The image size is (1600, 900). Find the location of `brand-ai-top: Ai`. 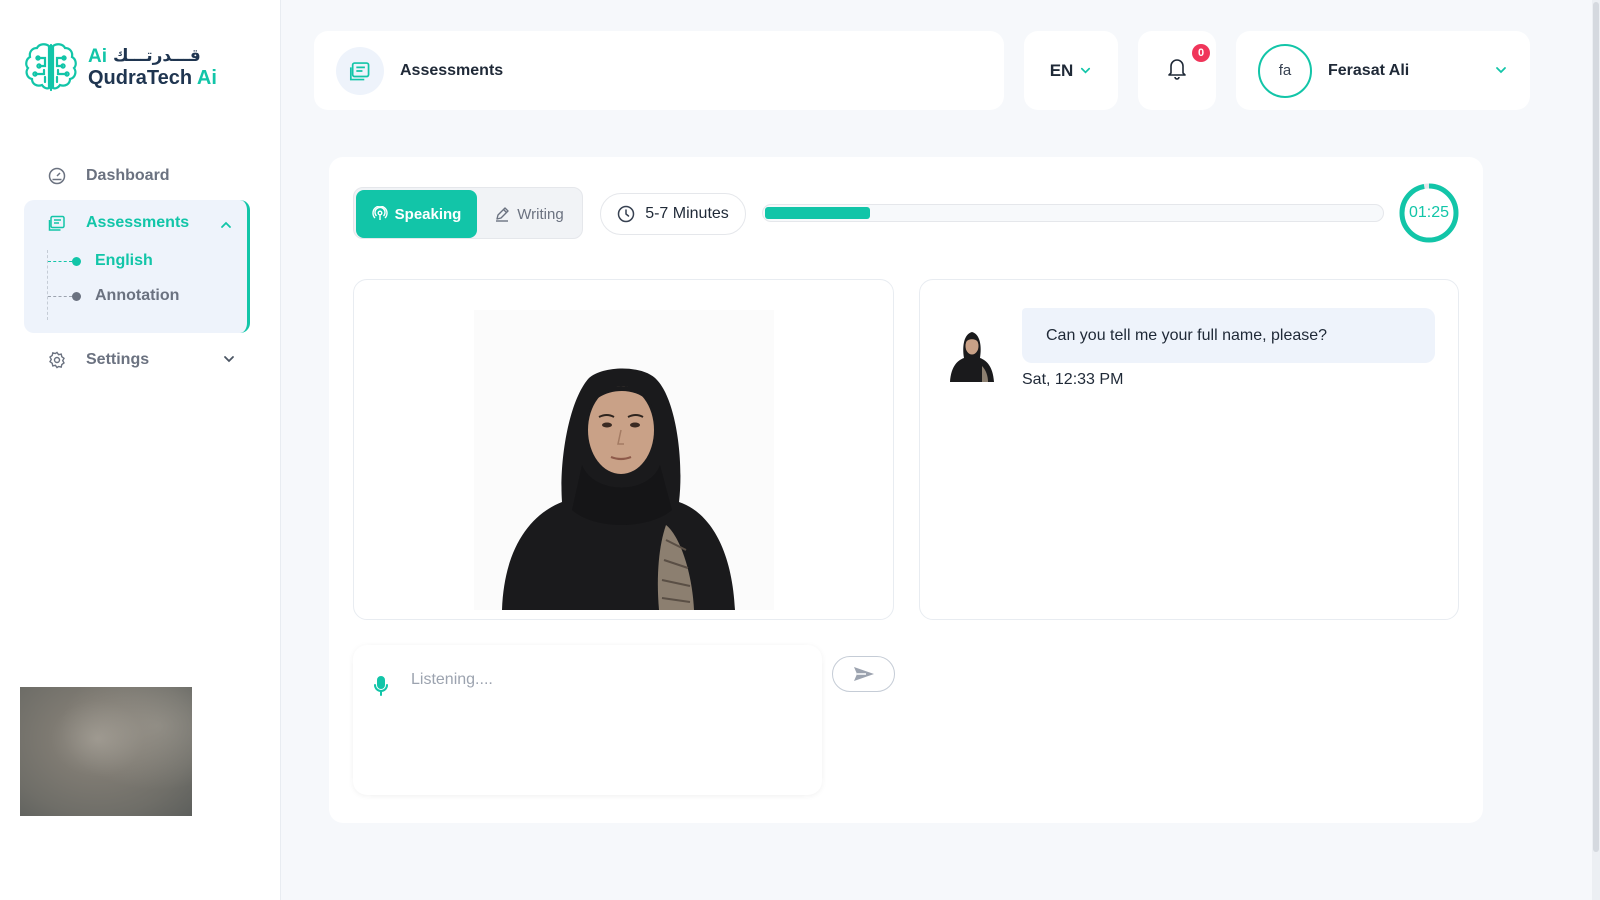

brand-ai-top: Ai is located at coordinates (97, 56).